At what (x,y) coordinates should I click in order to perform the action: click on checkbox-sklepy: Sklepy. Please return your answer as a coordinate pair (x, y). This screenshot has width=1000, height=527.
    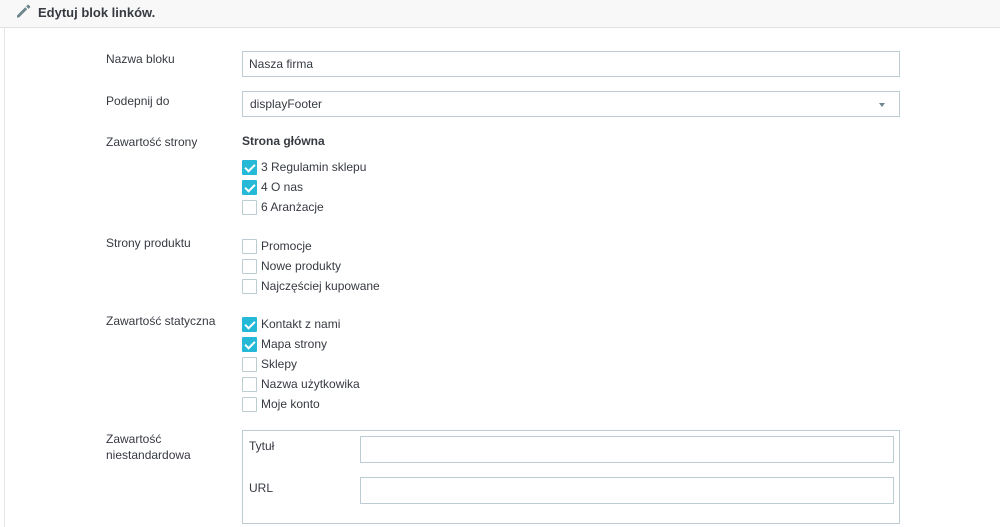
    Looking at the image, I should click on (269, 364).